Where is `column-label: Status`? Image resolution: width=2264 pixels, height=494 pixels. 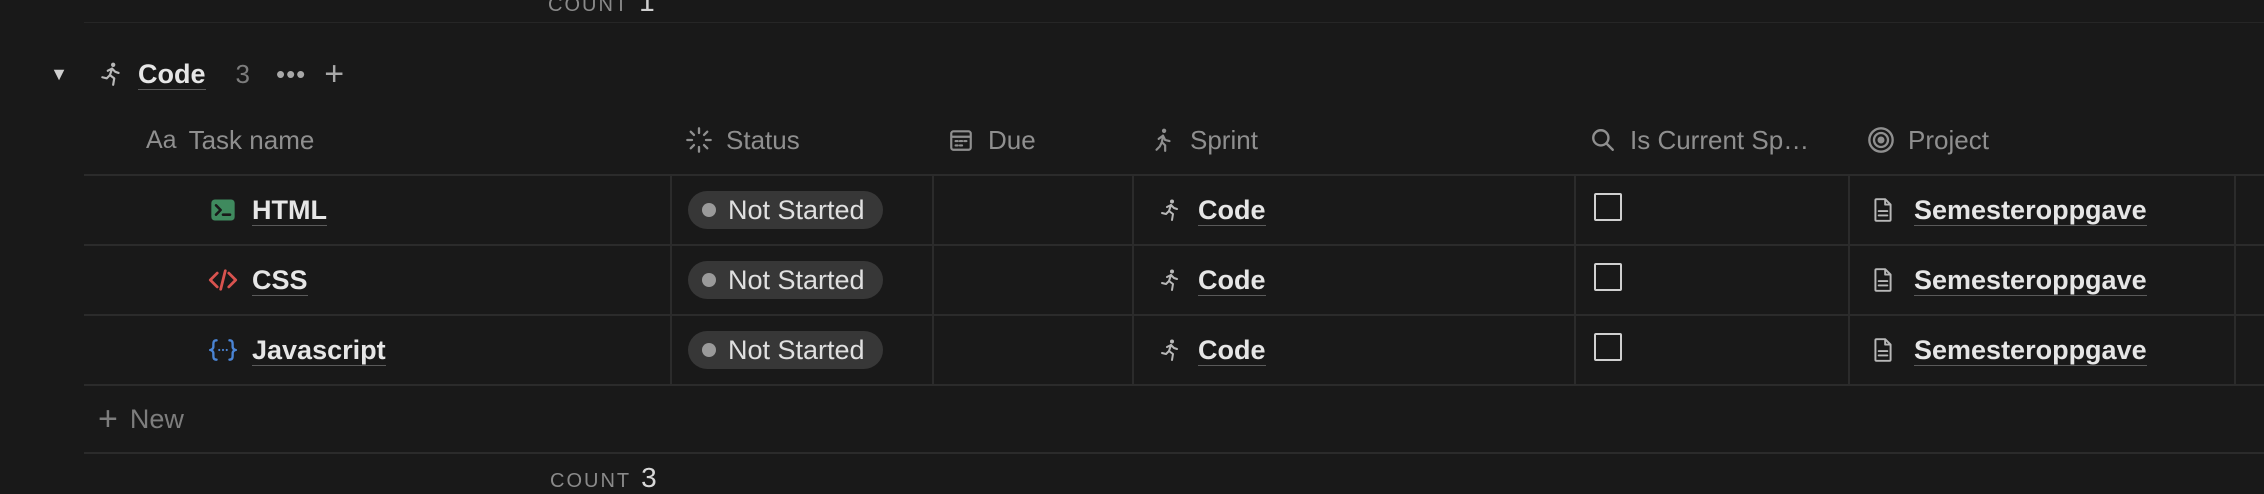 column-label: Status is located at coordinates (763, 139).